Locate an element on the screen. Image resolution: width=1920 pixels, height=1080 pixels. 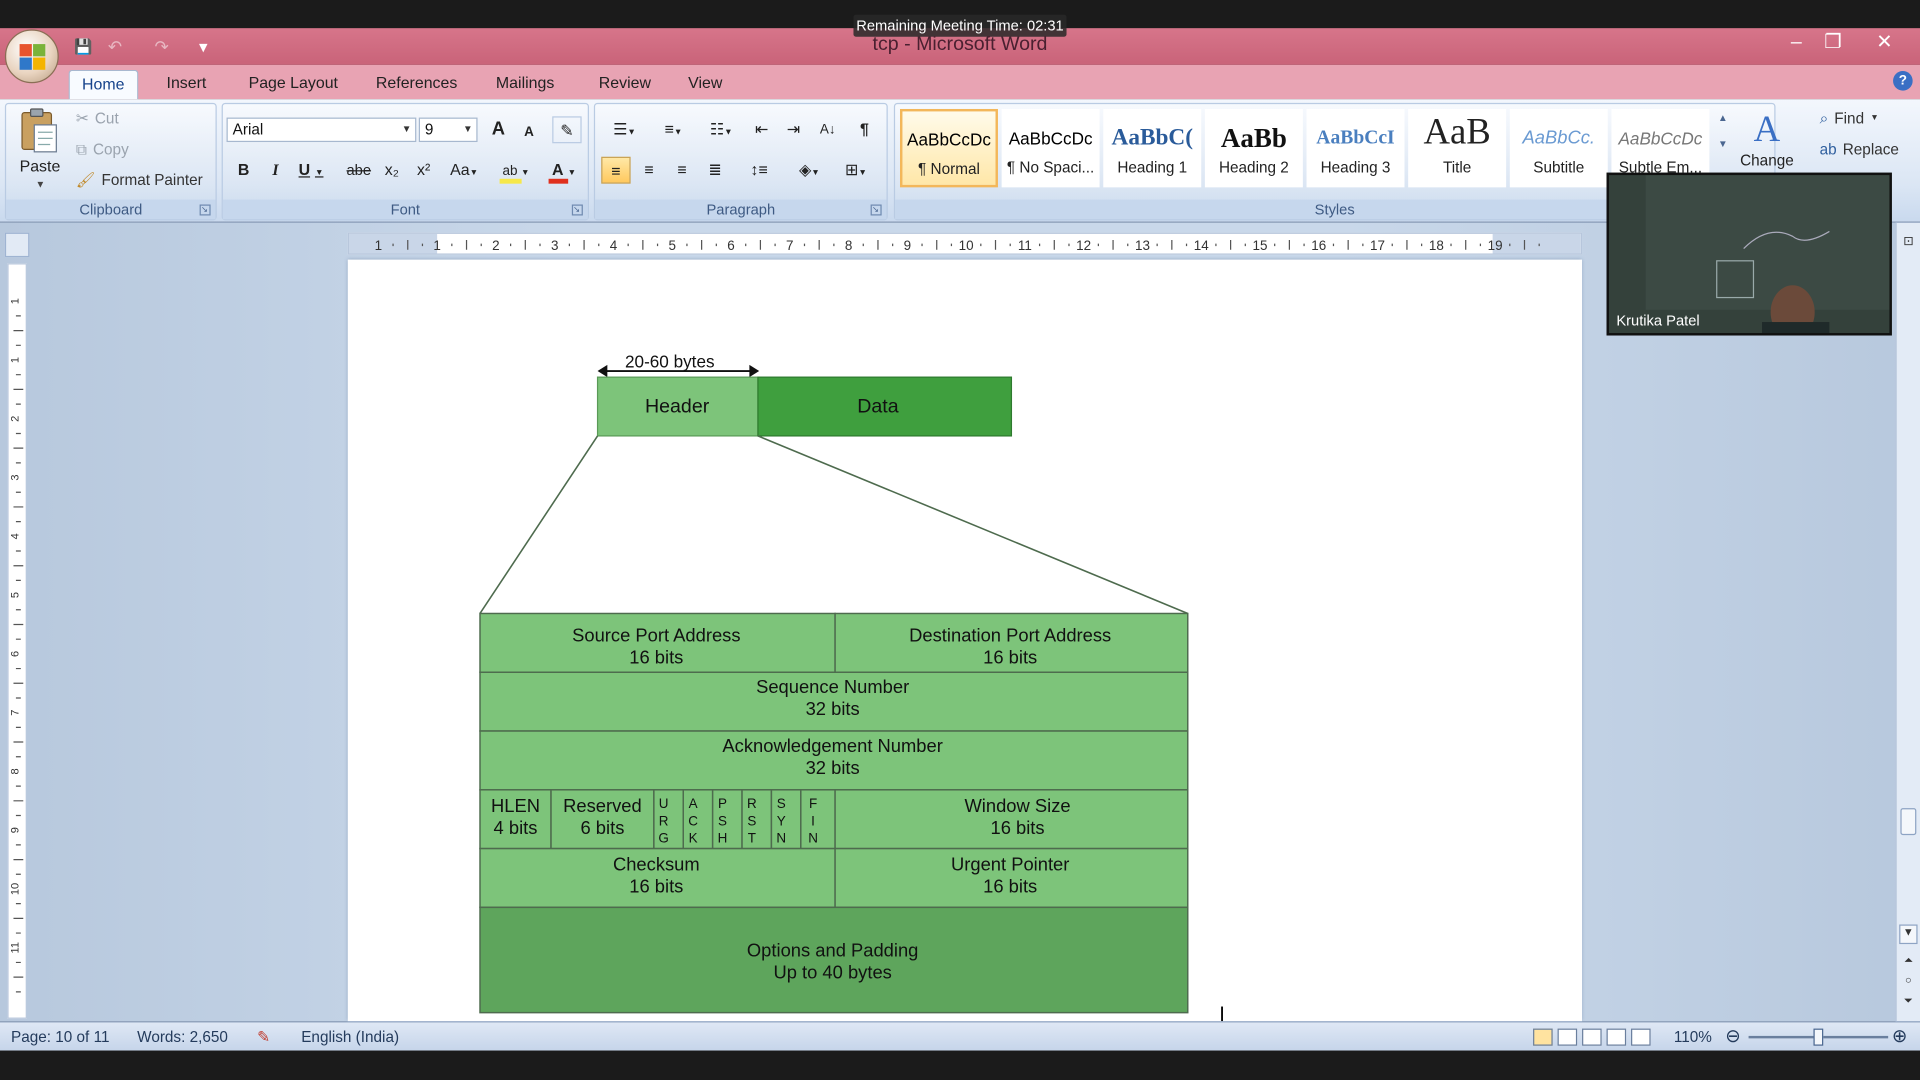
ruler-tick-label: 16 is located at coordinates (1318, 245).